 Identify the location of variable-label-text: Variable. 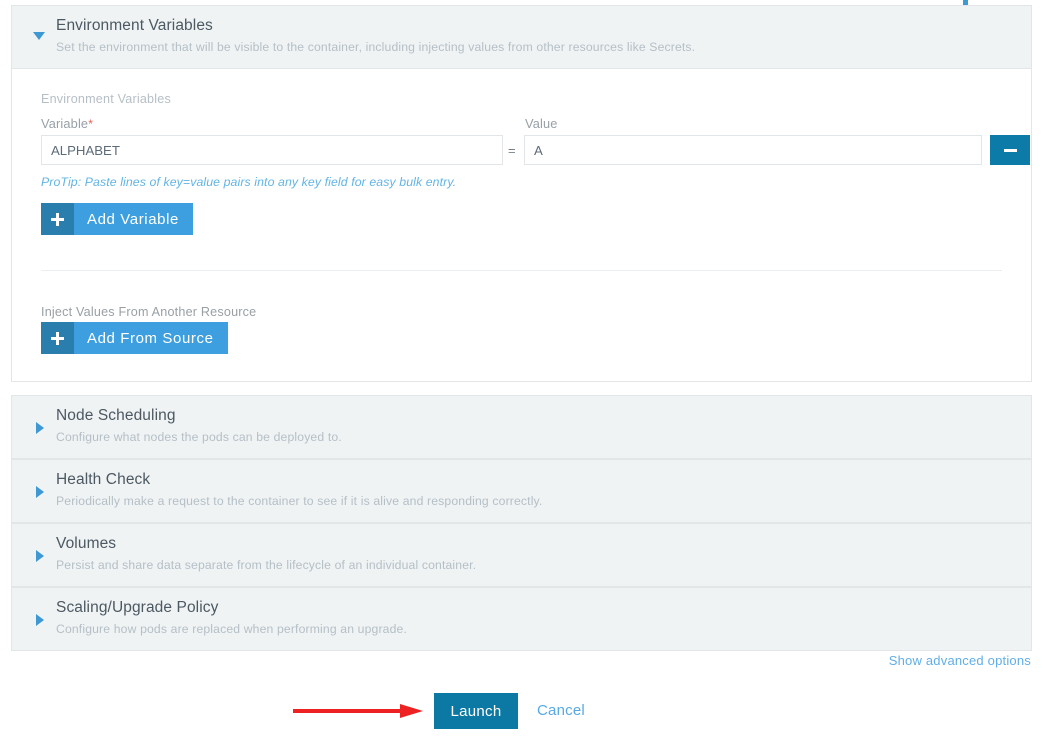
(65, 123).